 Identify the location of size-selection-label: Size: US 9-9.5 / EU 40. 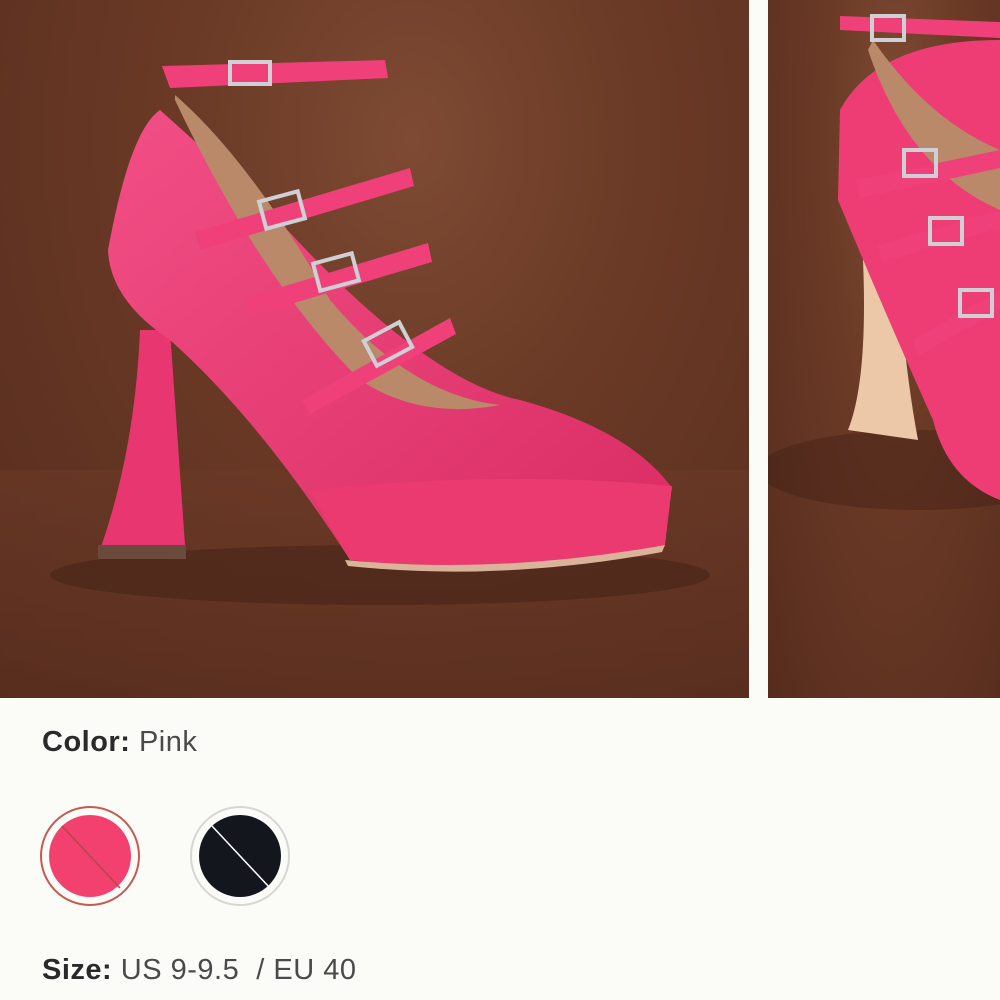
(199, 970).